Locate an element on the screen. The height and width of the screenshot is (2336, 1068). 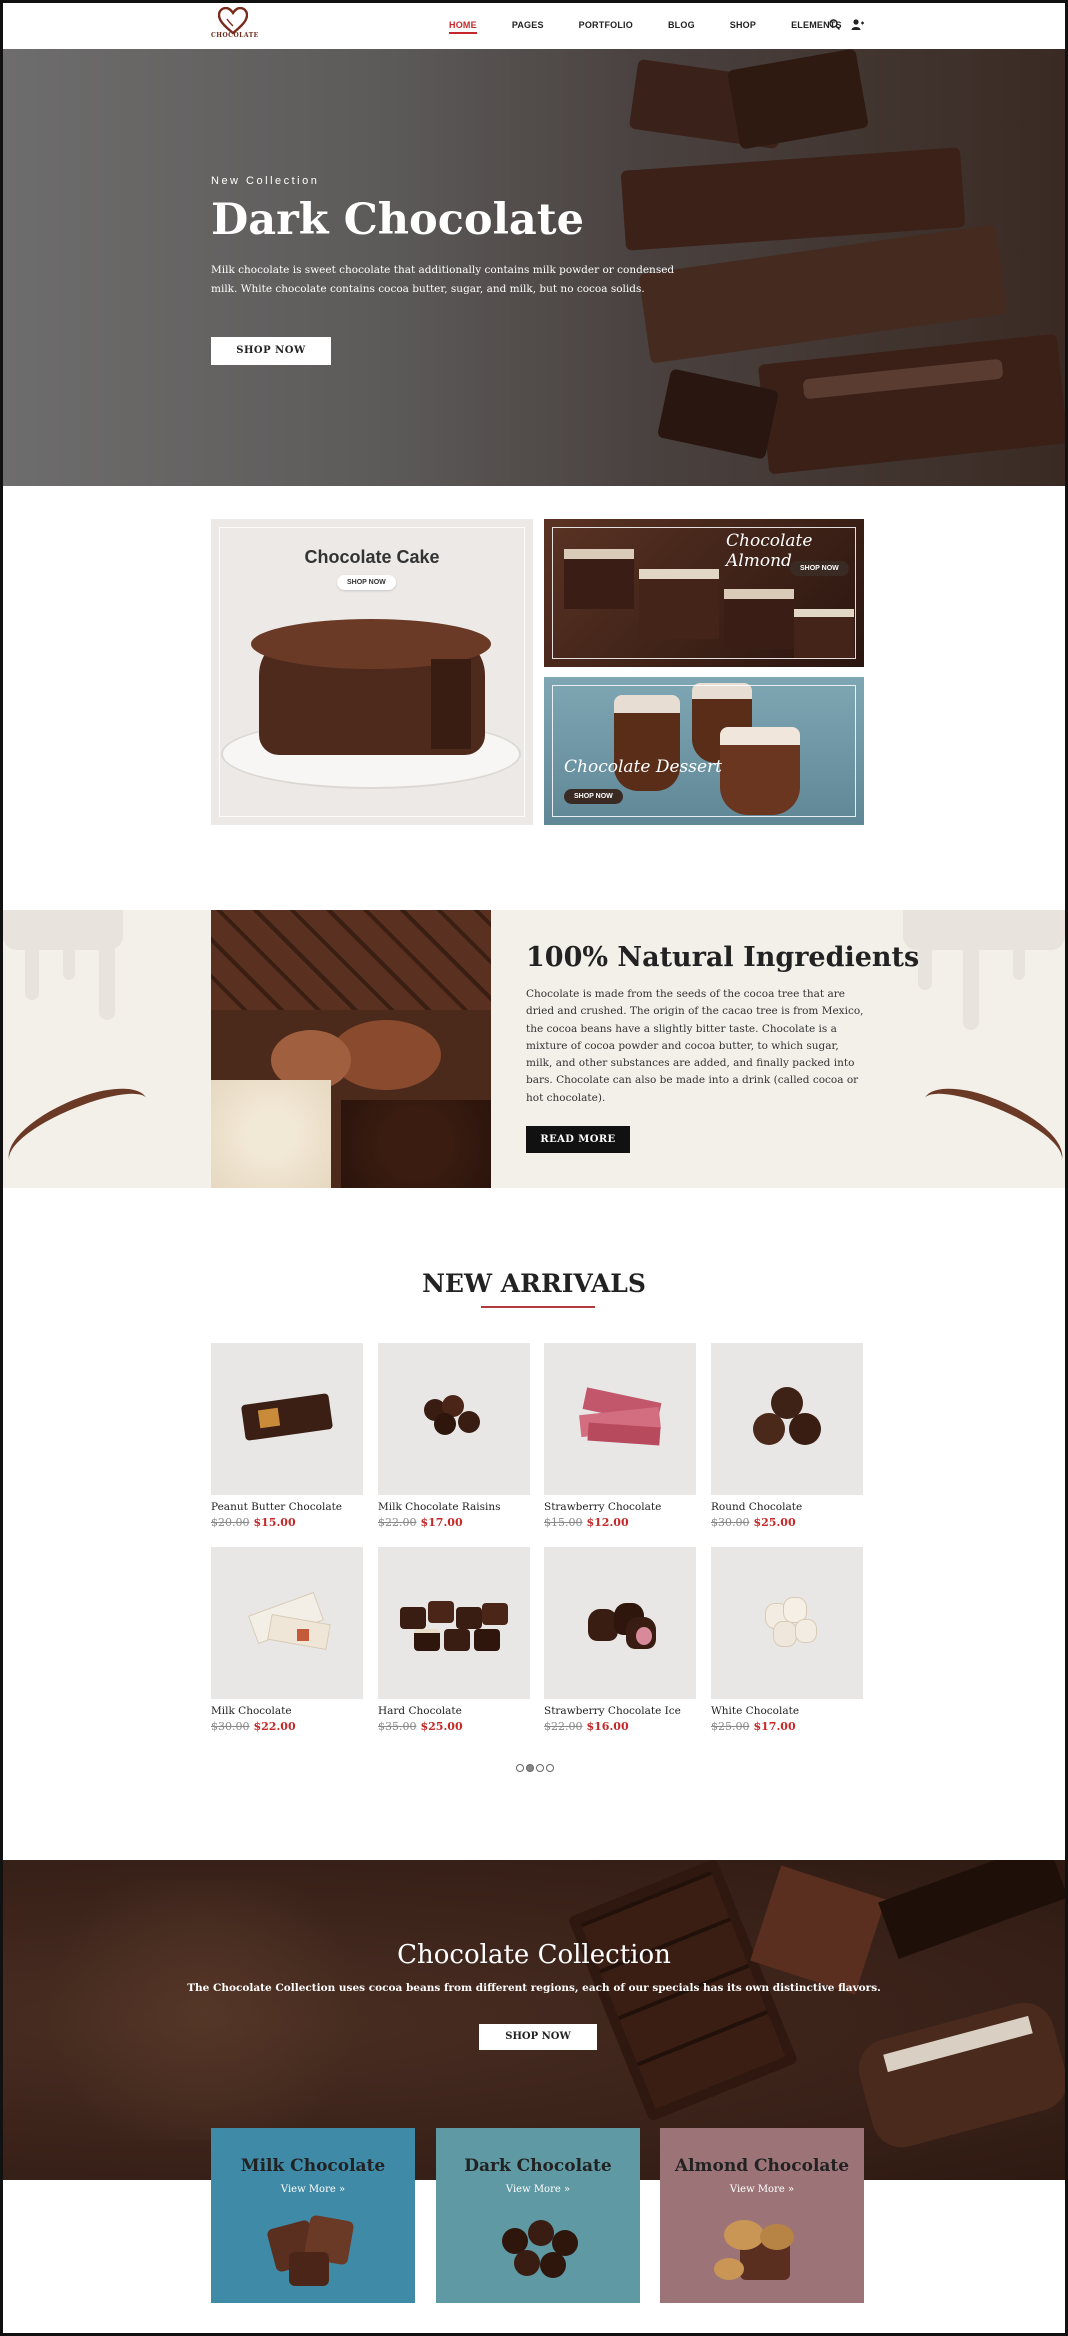
product-name: Peanut Butter Chocolate is located at coordinates (287, 1507).